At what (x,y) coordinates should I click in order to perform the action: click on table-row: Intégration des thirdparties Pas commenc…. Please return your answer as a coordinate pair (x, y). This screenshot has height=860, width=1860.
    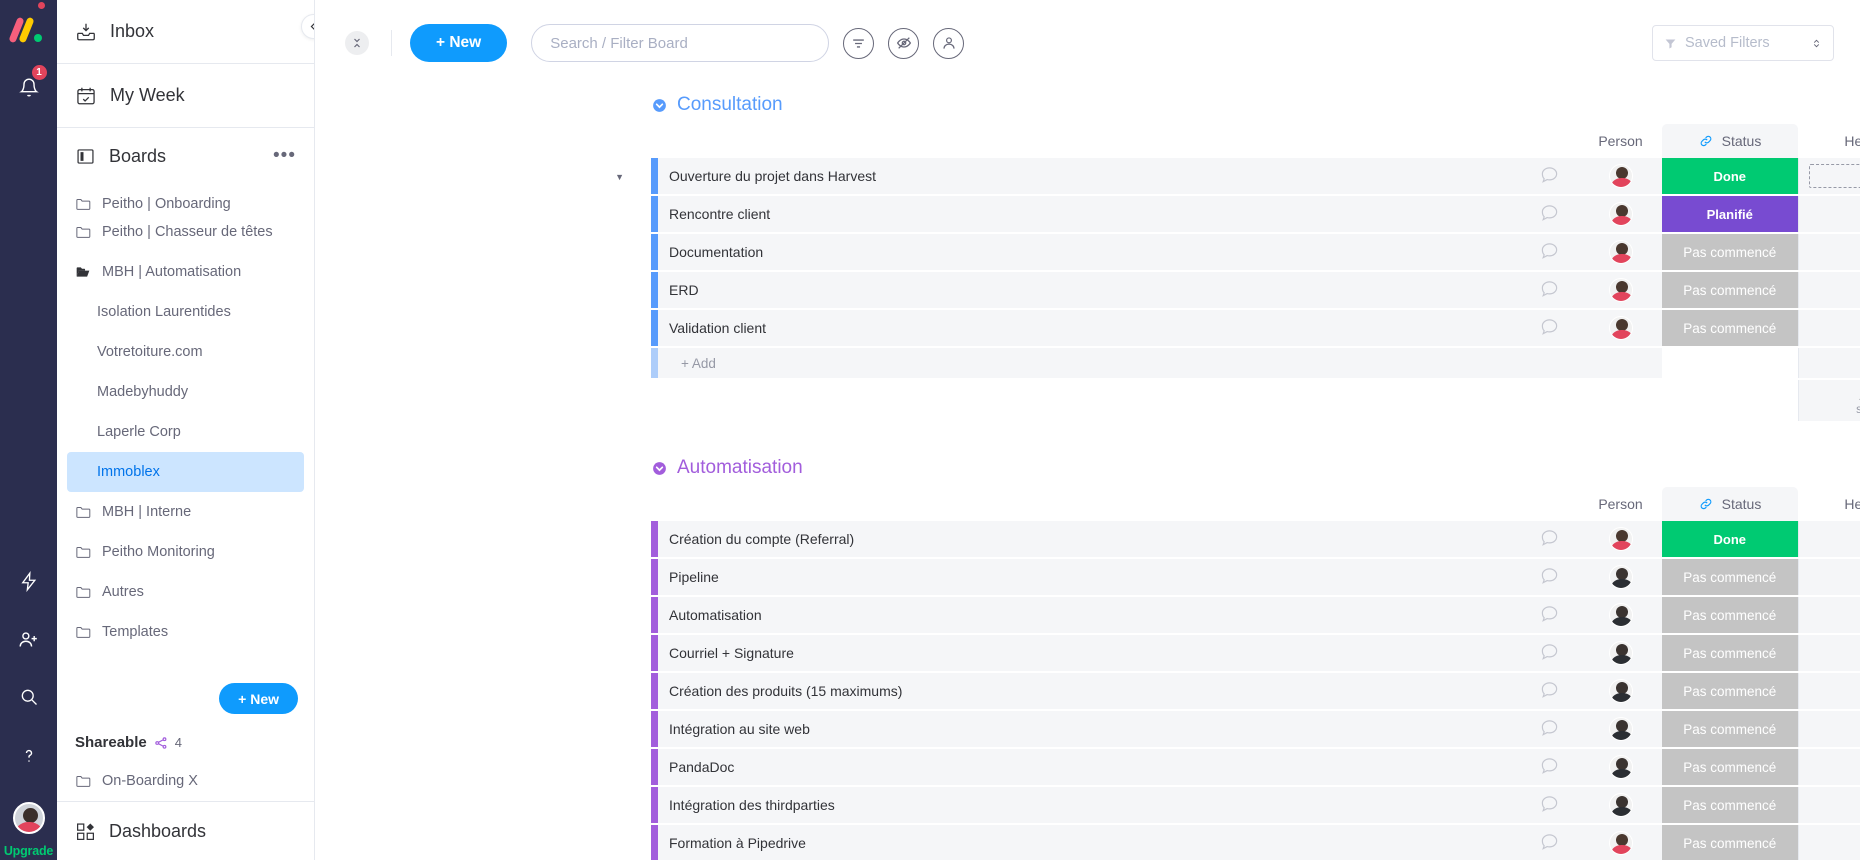
    Looking at the image, I should click on (1087, 805).